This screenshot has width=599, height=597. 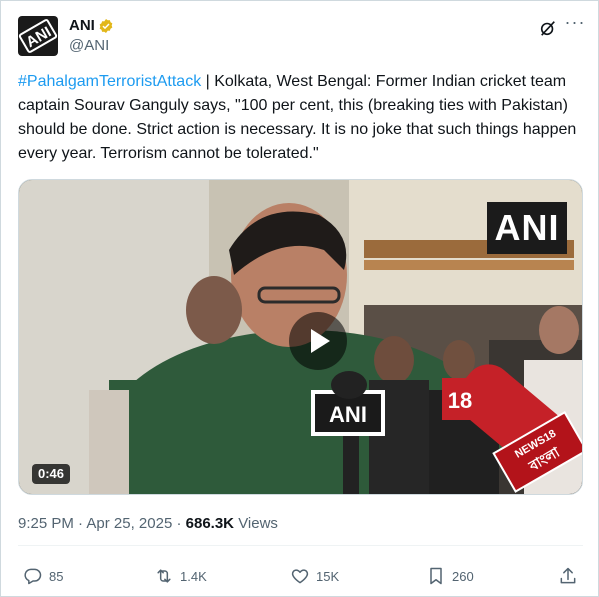 I want to click on bookmark-button: 260, so click(x=450, y=576).